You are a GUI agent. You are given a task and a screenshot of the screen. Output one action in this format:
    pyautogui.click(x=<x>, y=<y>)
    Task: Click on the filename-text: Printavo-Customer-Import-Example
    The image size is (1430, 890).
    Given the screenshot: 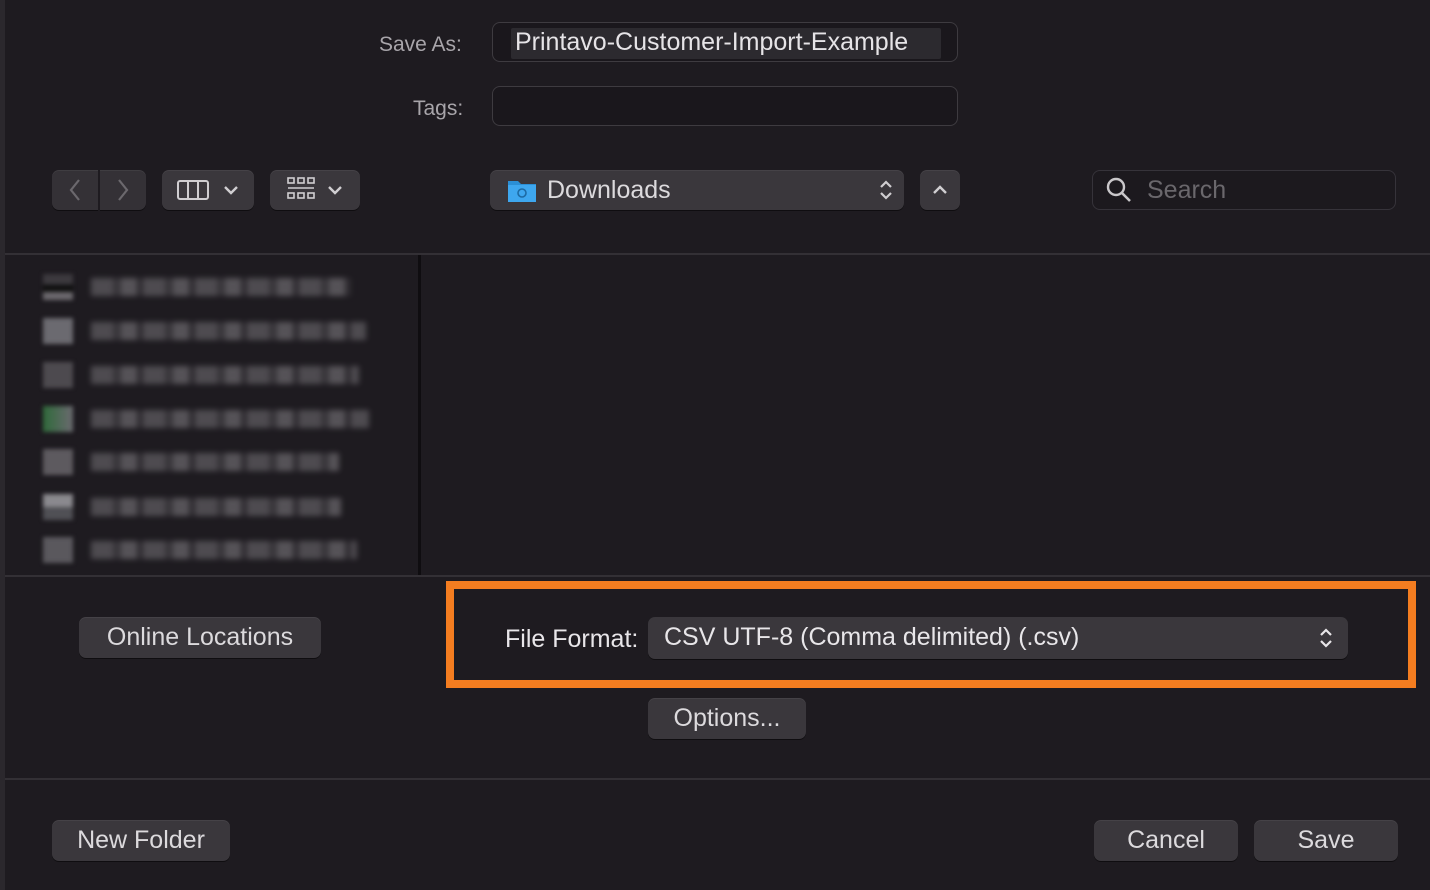 What is the action you would take?
    pyautogui.click(x=726, y=43)
    